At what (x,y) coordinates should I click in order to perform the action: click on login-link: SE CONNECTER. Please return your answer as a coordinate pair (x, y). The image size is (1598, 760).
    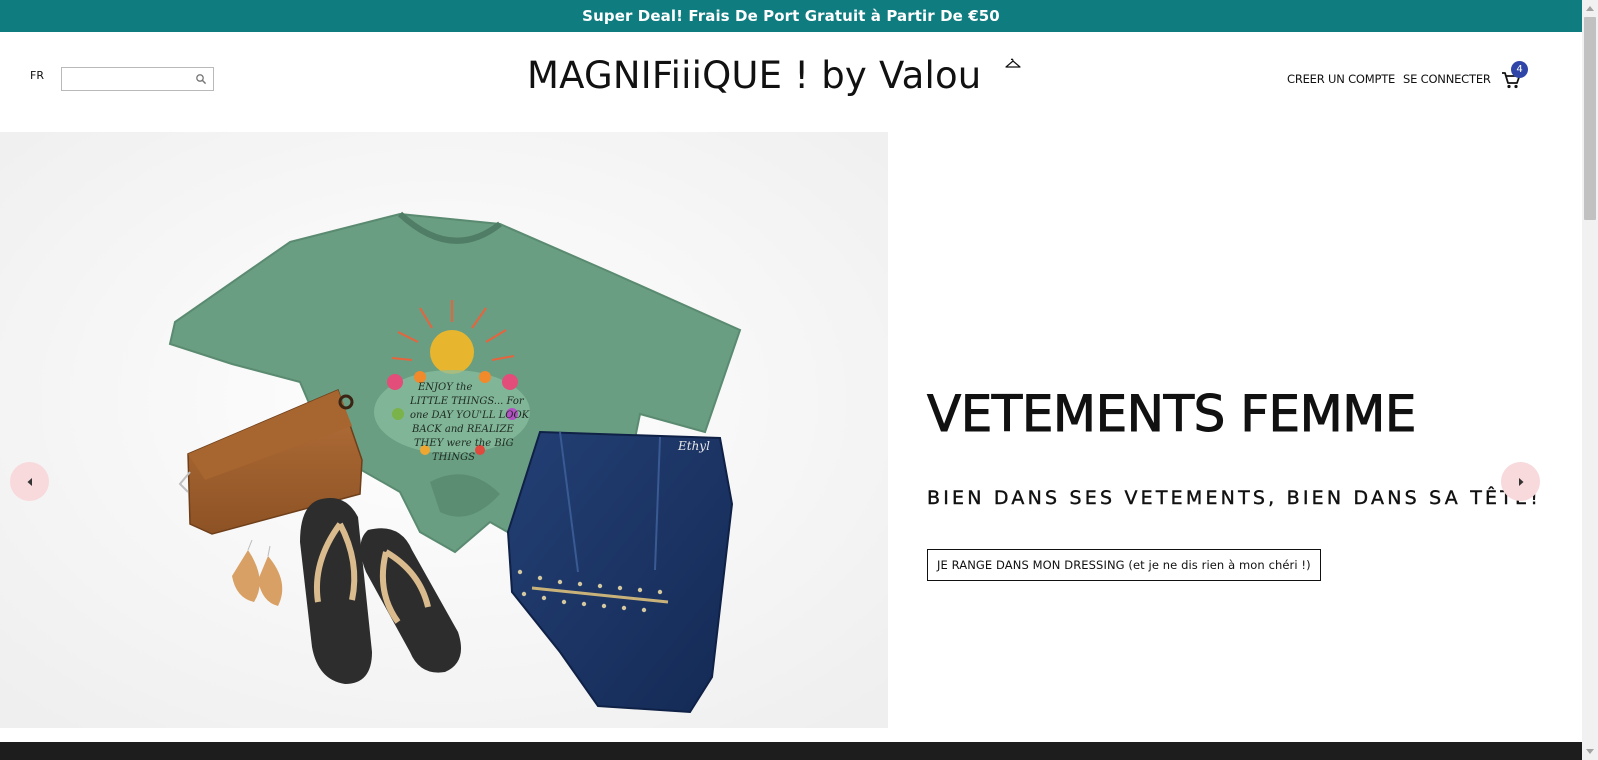
    Looking at the image, I should click on (1447, 79).